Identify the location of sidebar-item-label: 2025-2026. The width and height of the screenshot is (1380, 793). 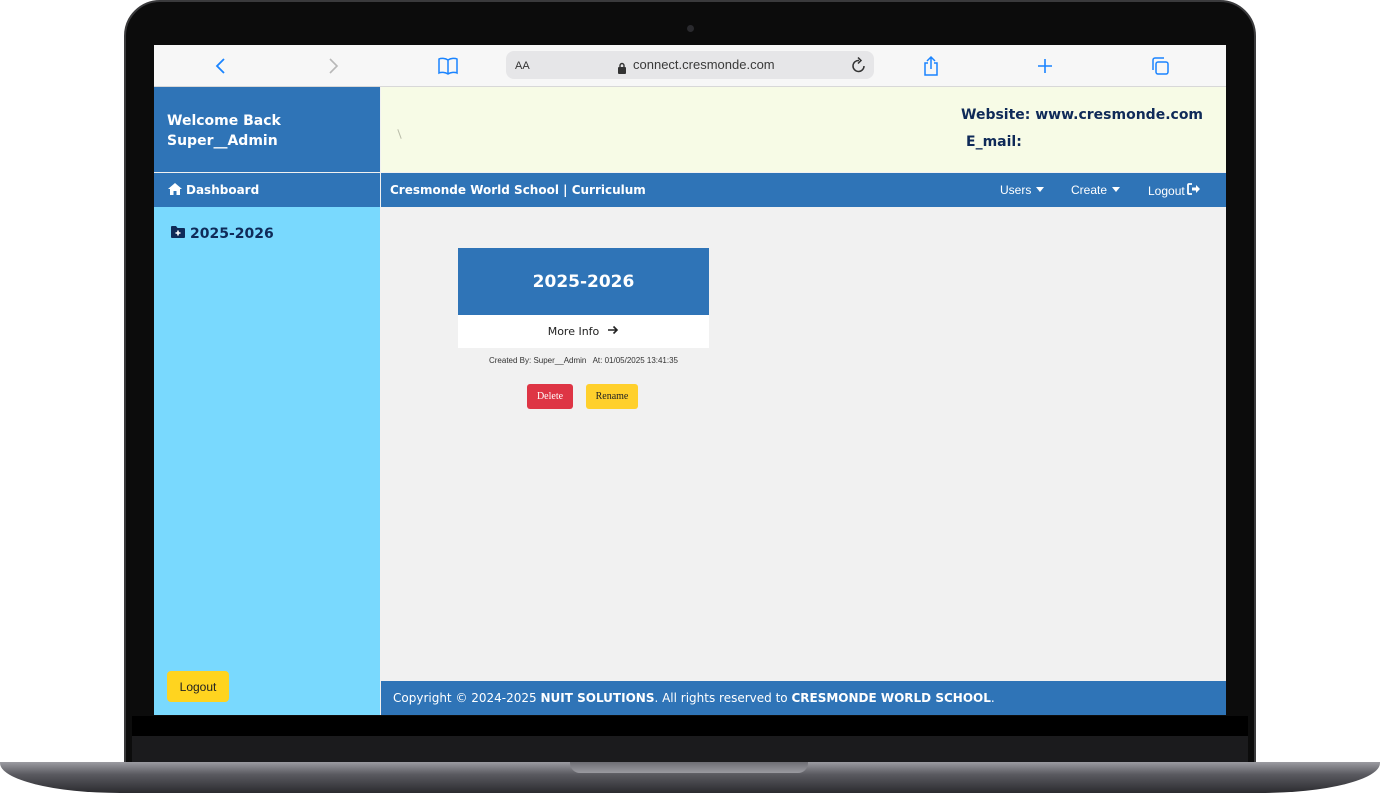
(232, 234).